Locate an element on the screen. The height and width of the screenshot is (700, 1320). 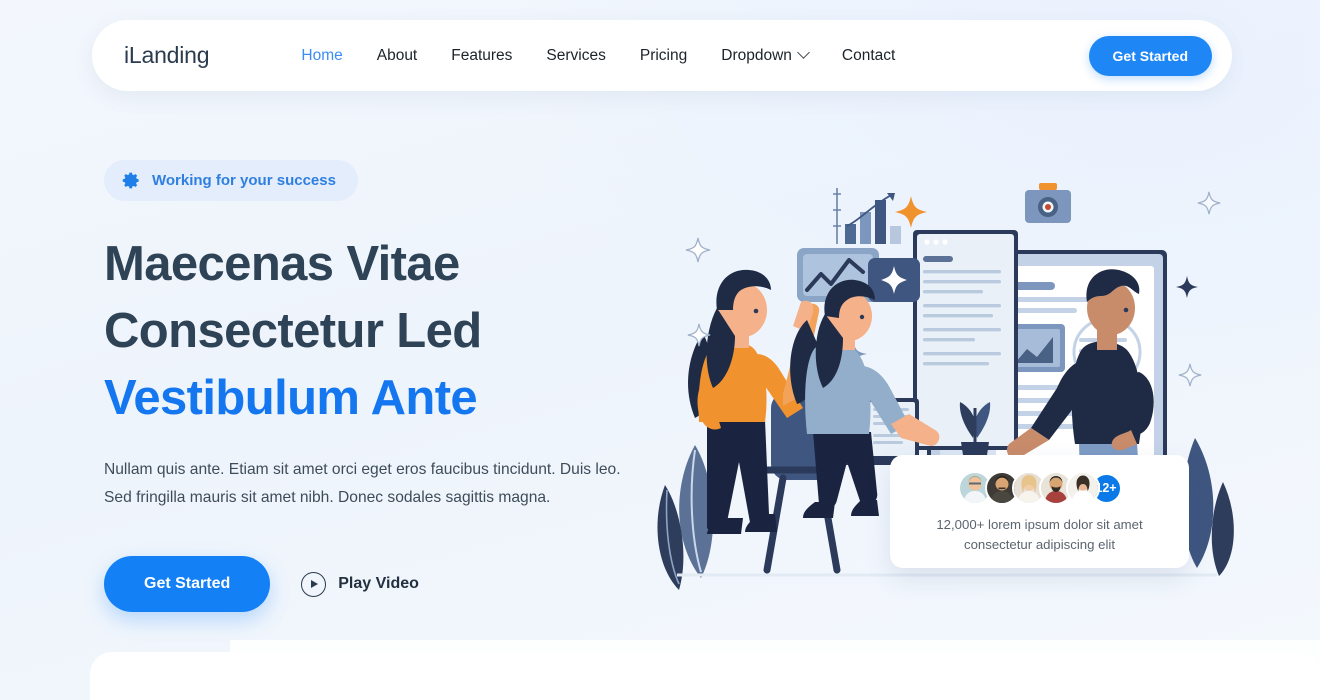
hero-badge: Working for your success is located at coordinates (231, 180).